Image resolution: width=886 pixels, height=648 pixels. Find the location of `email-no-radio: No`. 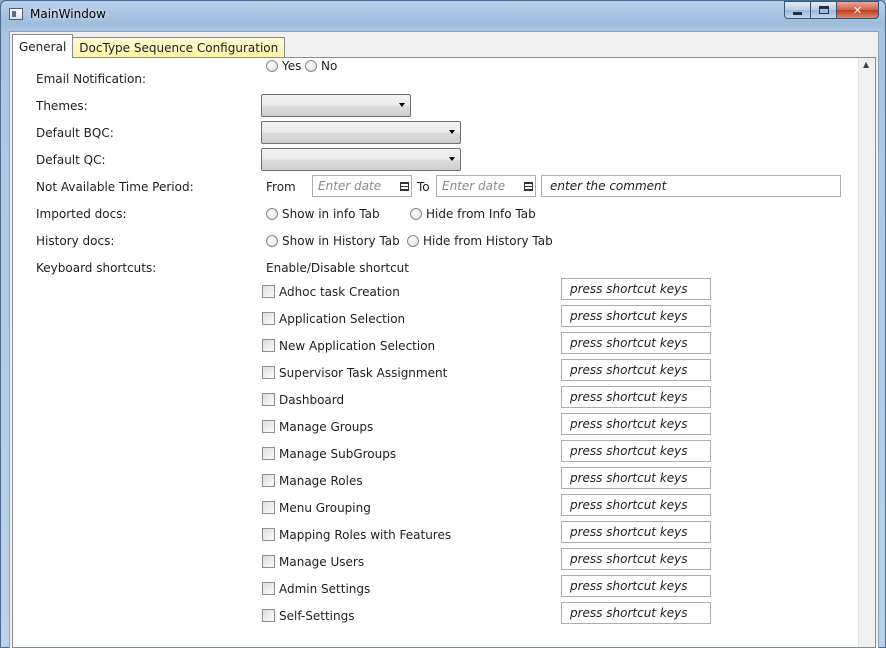

email-no-radio: No is located at coordinates (321, 66).